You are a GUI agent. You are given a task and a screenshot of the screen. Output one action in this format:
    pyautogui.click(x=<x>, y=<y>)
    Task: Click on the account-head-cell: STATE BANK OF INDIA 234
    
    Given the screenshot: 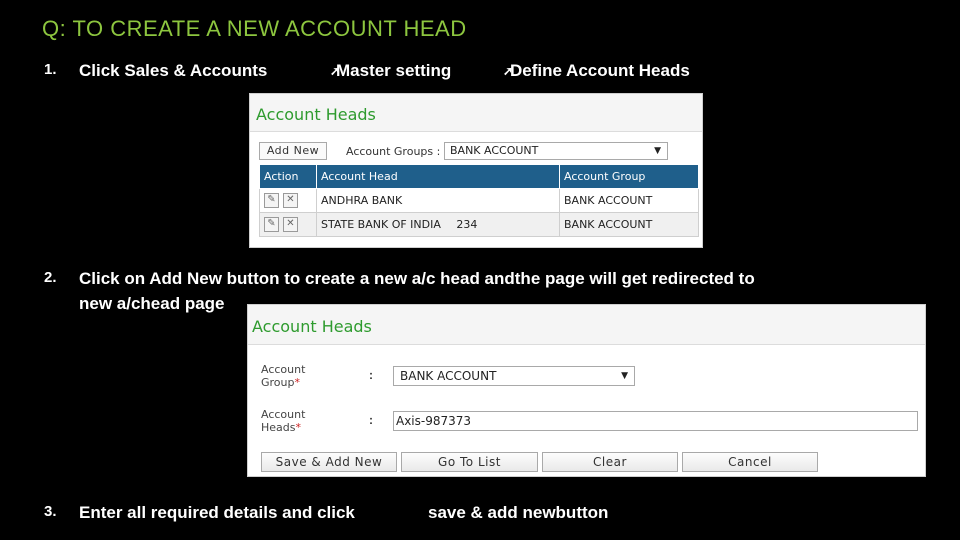 What is the action you would take?
    pyautogui.click(x=438, y=224)
    